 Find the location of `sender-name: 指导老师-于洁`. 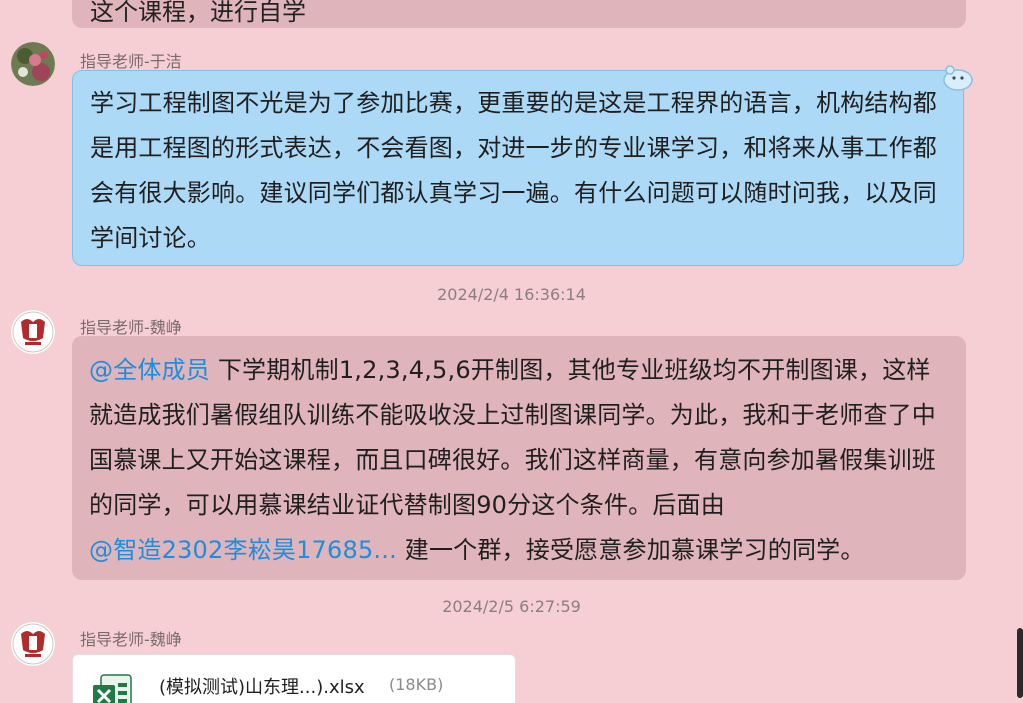

sender-name: 指导老师-于洁 is located at coordinates (131, 61).